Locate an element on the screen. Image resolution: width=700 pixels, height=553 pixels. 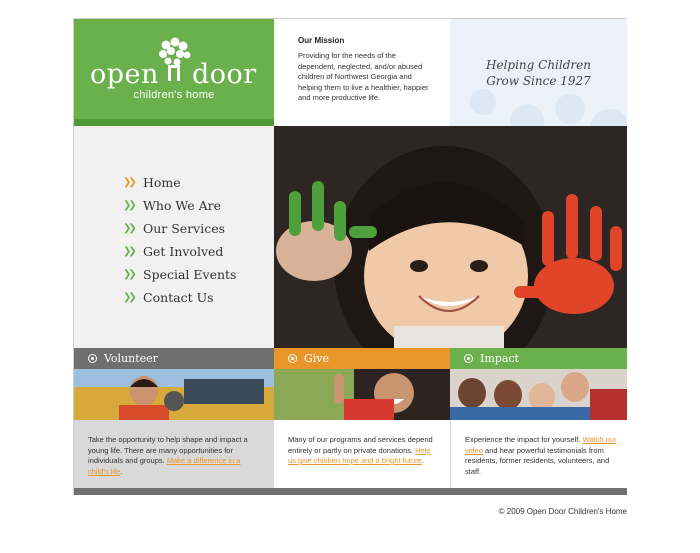
logo-subtitle: children's home is located at coordinates (174, 95).